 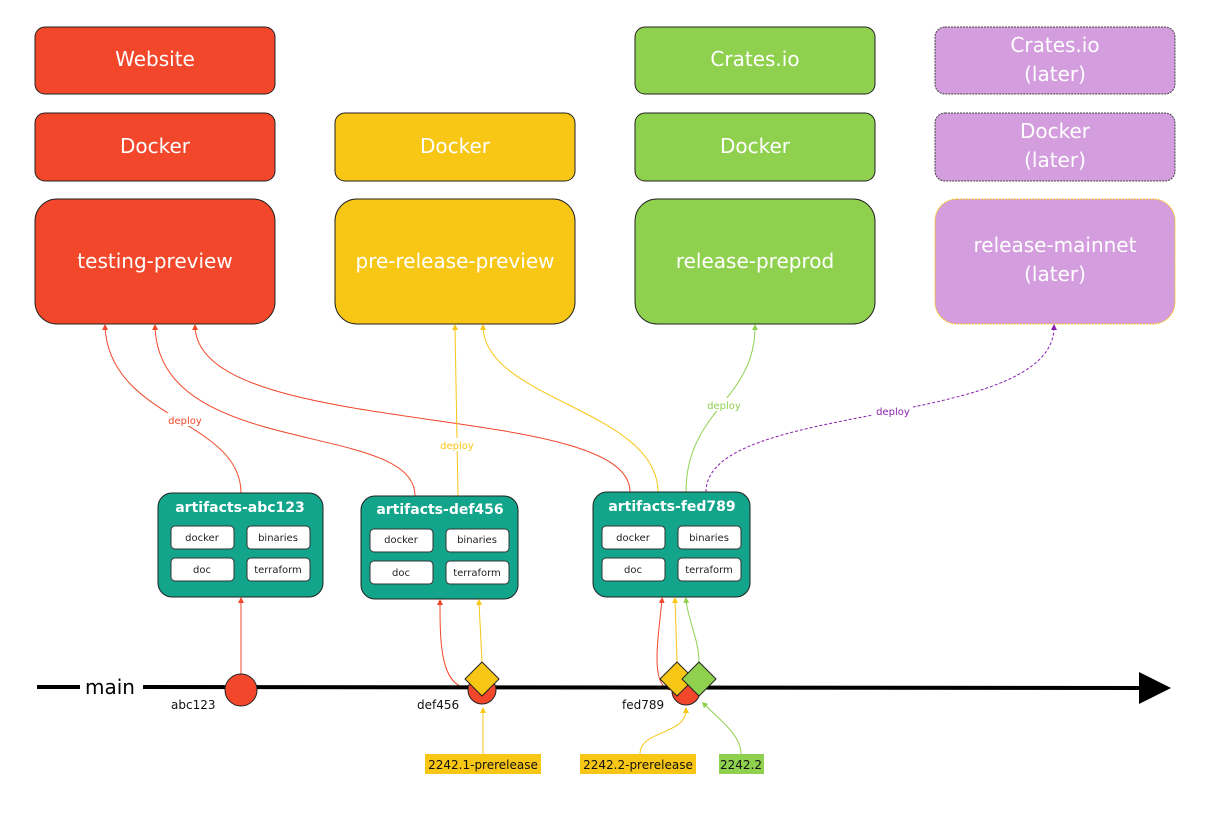 What do you see at coordinates (455, 410) in the screenshot?
I see `deploy-edge-def456-prerelease` at bounding box center [455, 410].